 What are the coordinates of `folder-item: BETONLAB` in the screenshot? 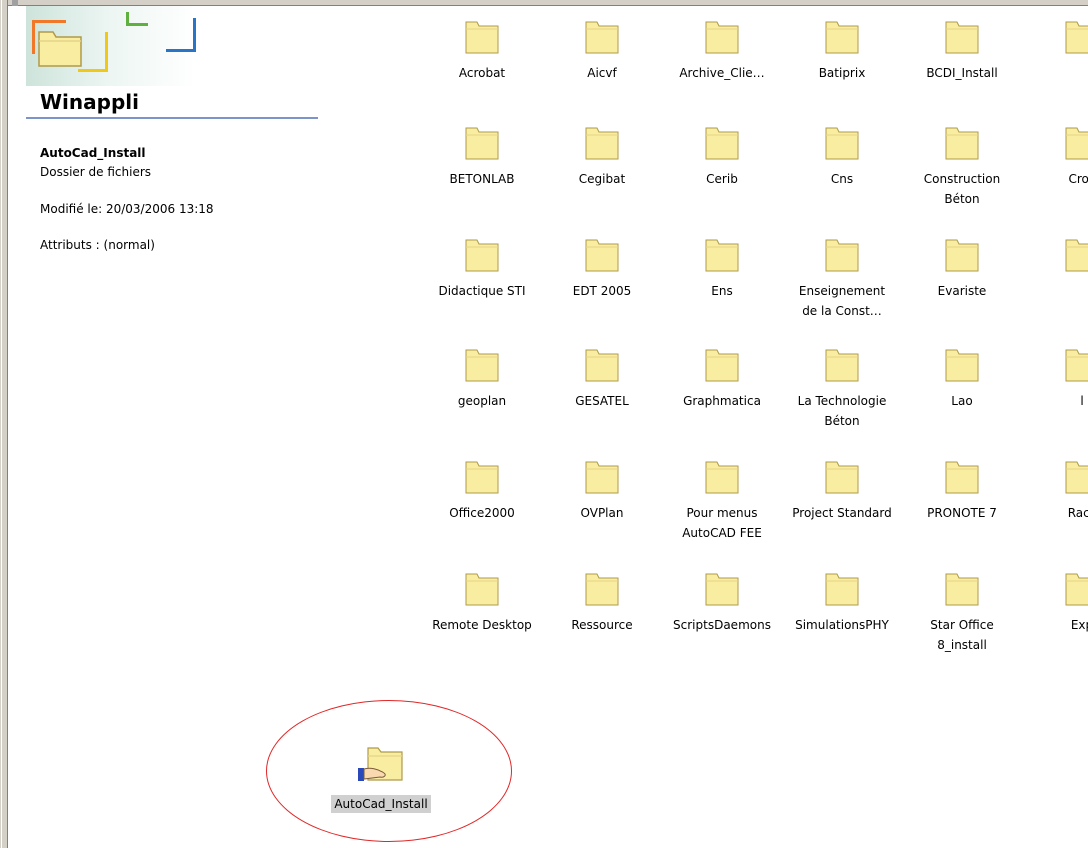 It's located at (482, 156).